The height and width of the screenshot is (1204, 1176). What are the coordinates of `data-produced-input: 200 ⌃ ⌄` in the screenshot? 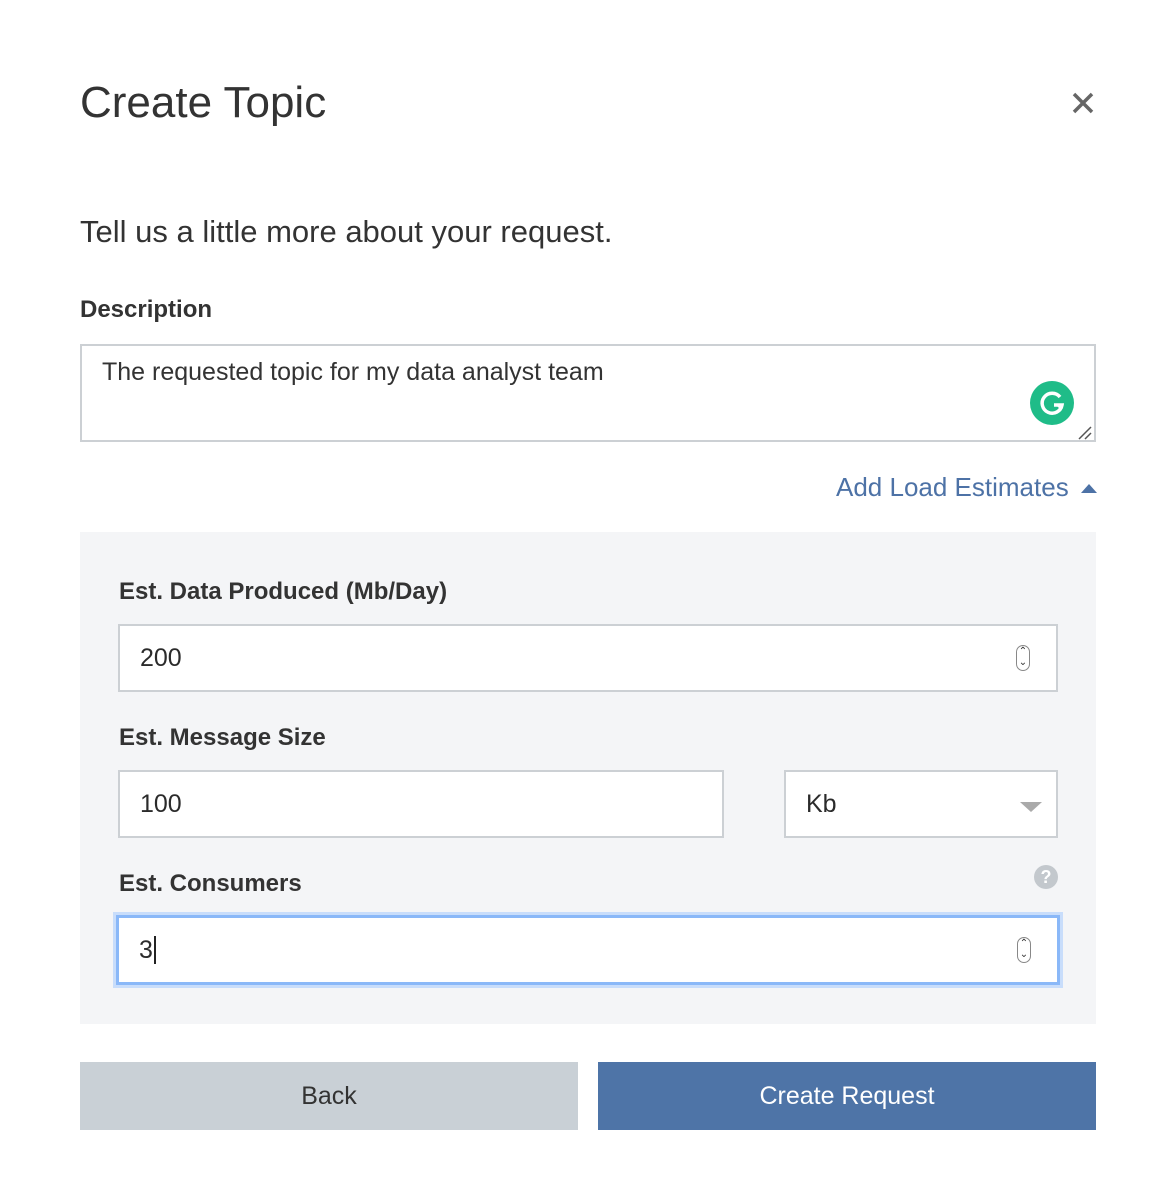 It's located at (588, 658).